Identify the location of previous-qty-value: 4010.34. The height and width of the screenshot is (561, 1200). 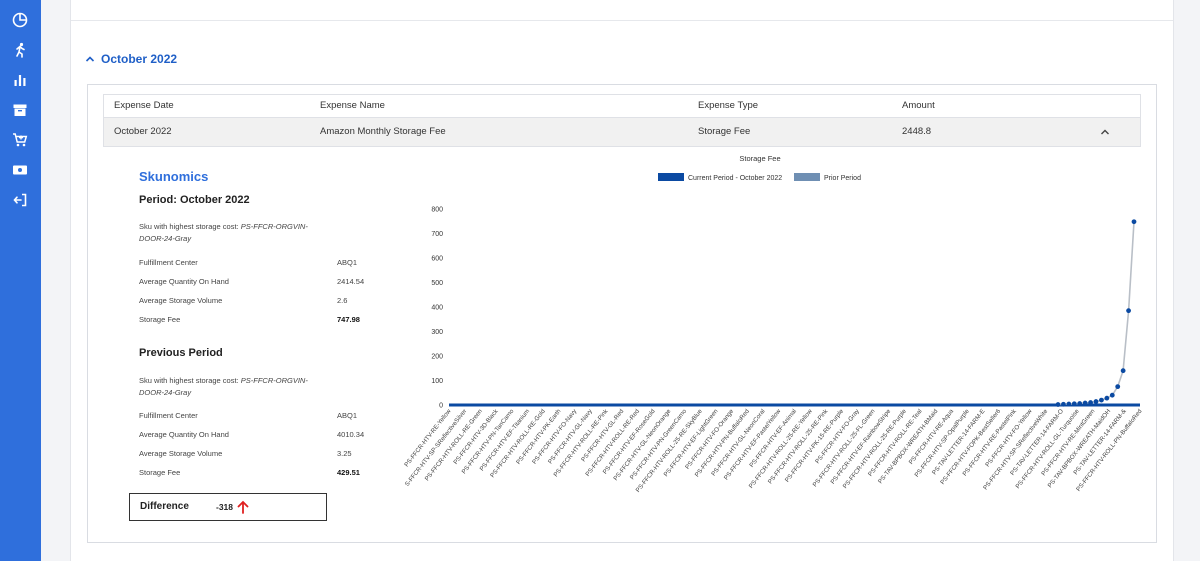
(351, 434).